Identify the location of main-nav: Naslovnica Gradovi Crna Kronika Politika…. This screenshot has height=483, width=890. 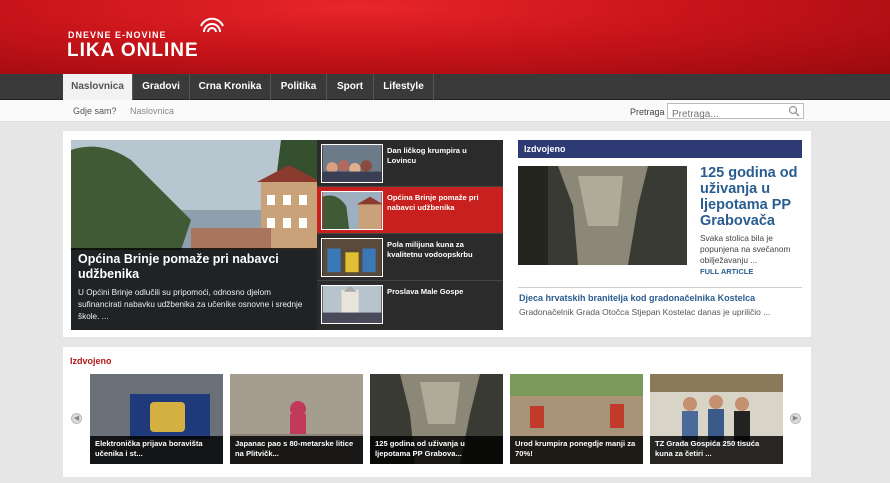
(445, 87).